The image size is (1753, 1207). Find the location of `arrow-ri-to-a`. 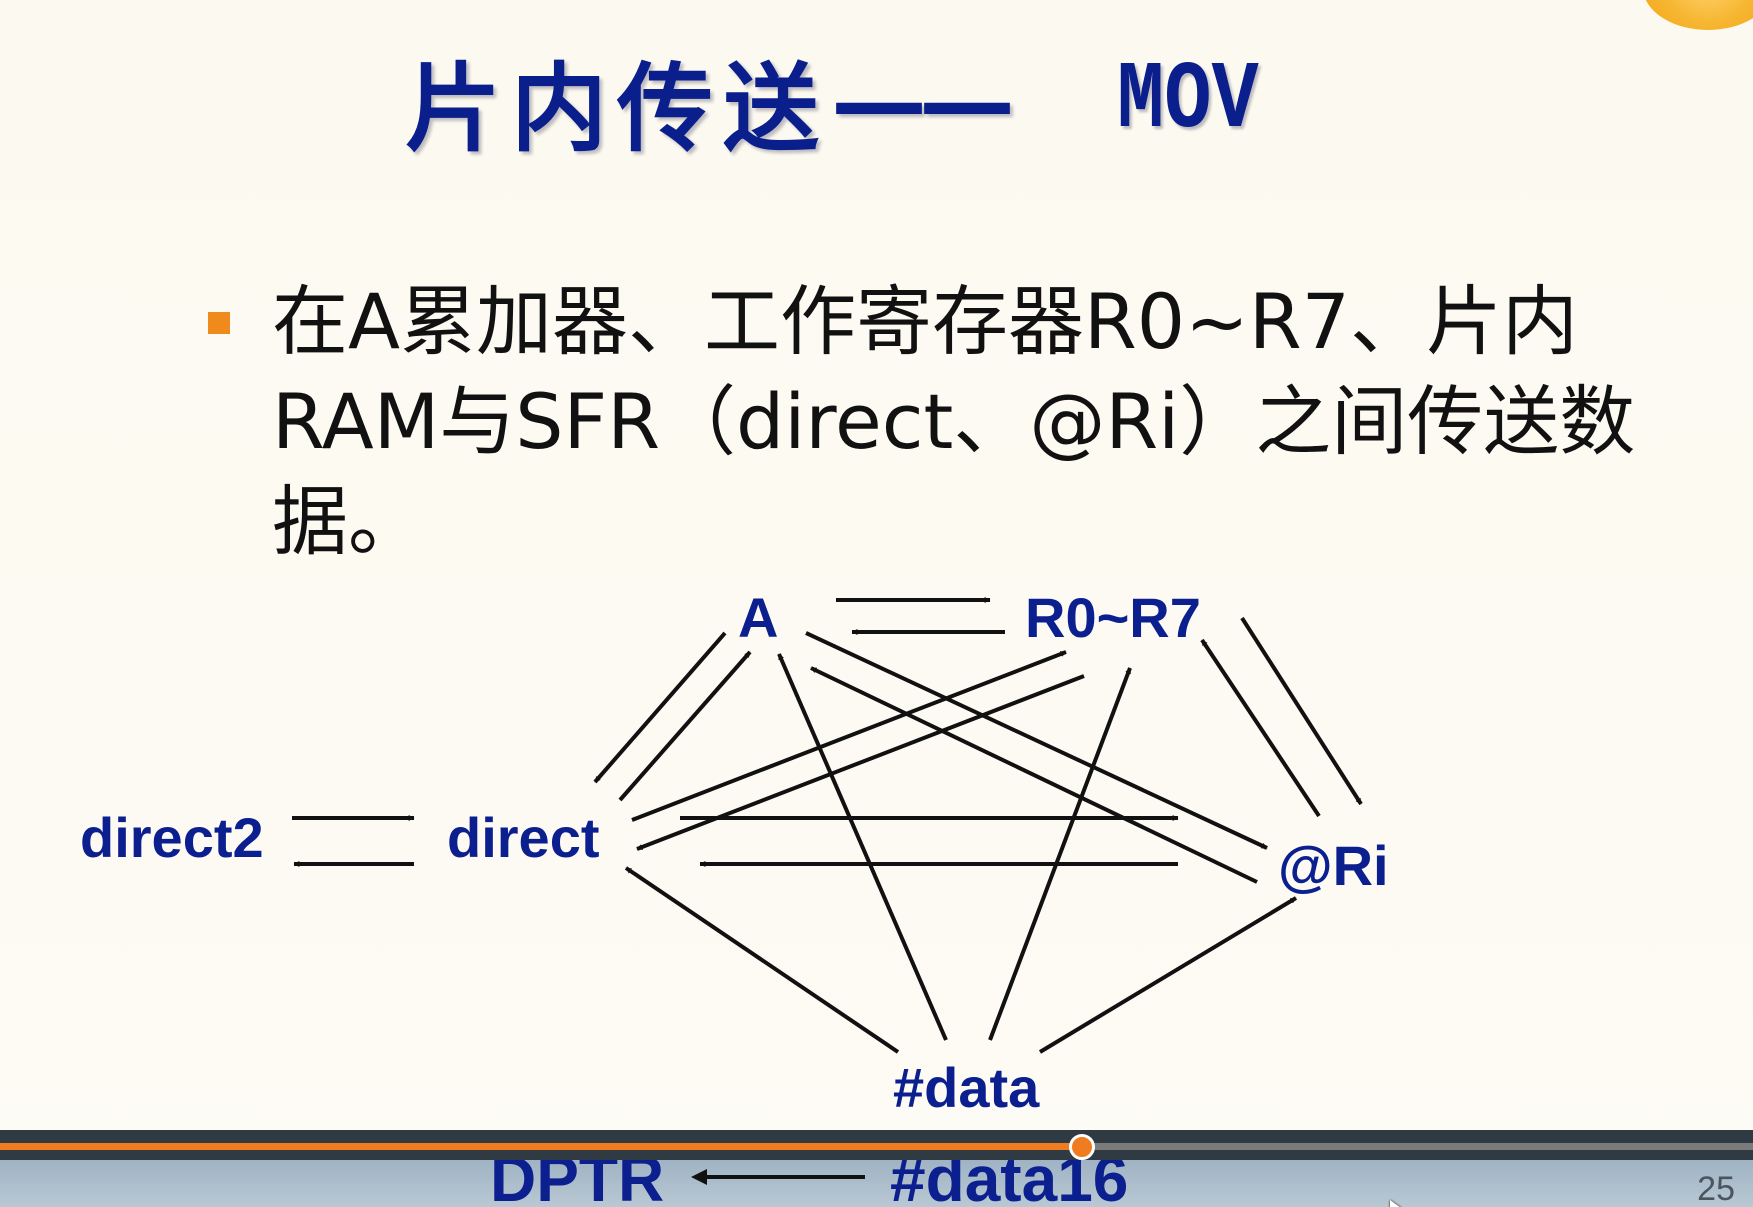

arrow-ri-to-a is located at coordinates (1034, 775).